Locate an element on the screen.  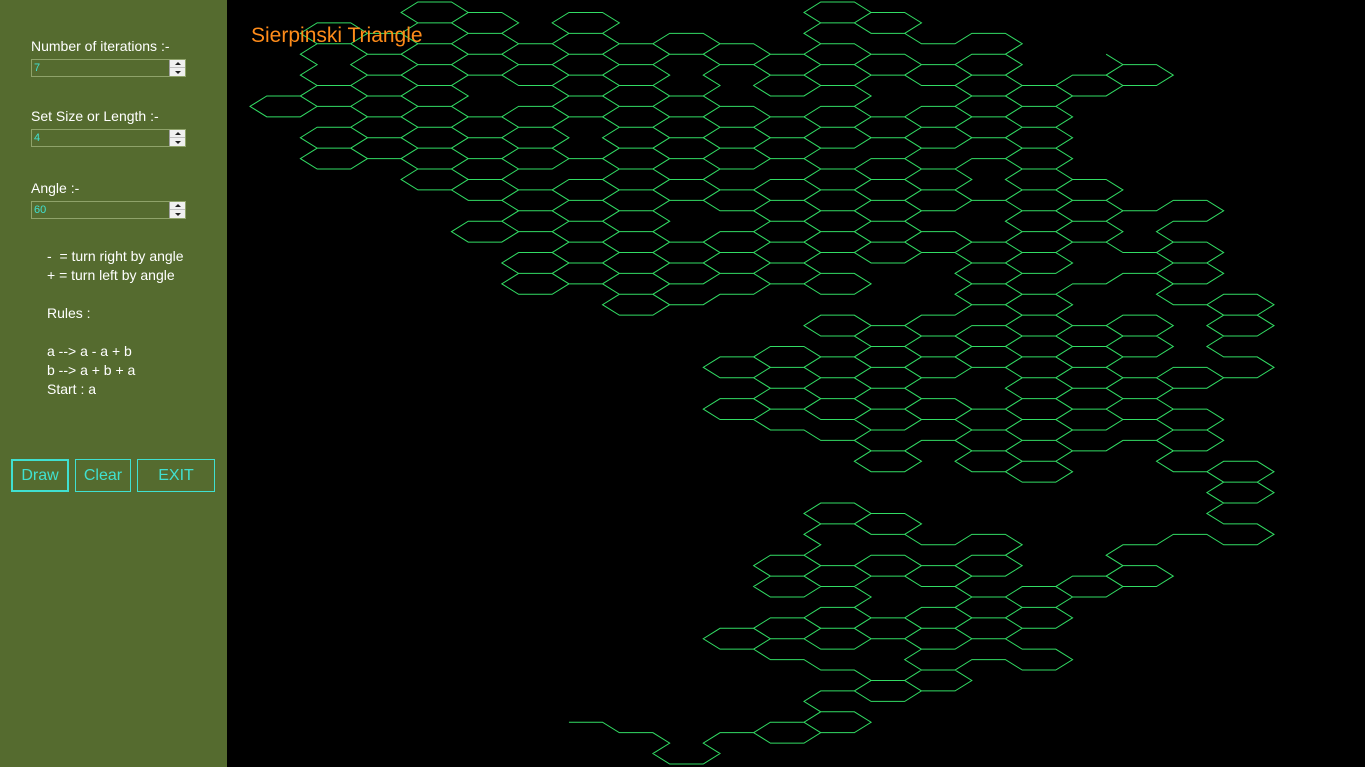
iterations-spin-buttons is located at coordinates (177, 68).